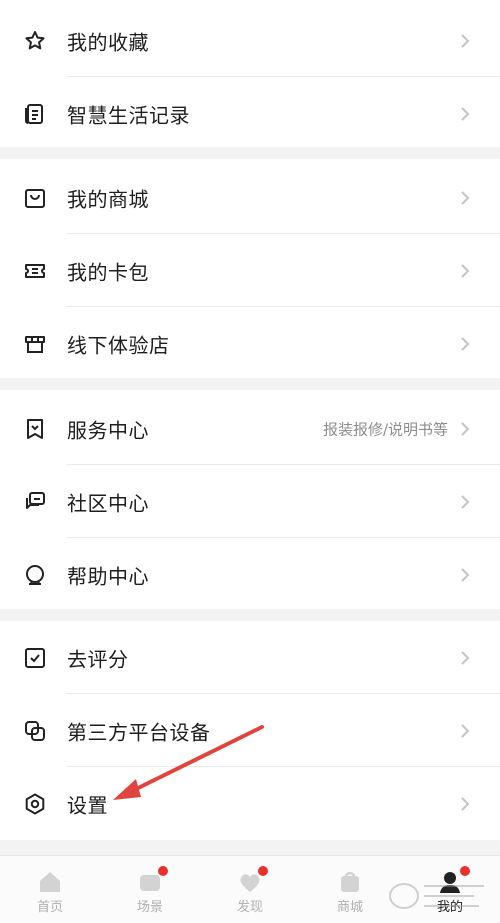 Image resolution: width=500 pixels, height=923 pixels. What do you see at coordinates (108, 503) in the screenshot?
I see `menu-item-label: 社区中心` at bounding box center [108, 503].